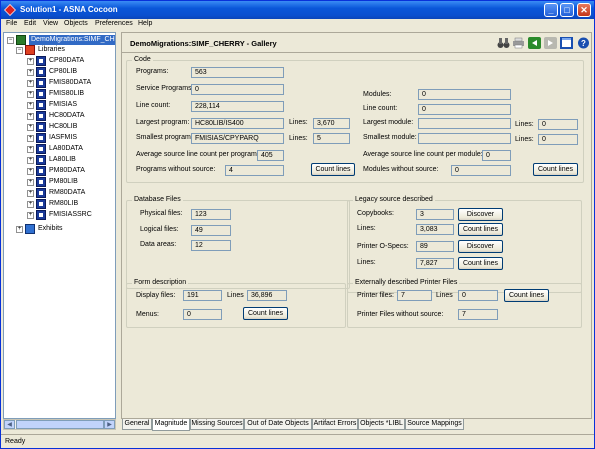 The image size is (595, 449). Describe the element at coordinates (66, 94) in the screenshot. I see `tree-library-label: FMIS80LIB` at that location.